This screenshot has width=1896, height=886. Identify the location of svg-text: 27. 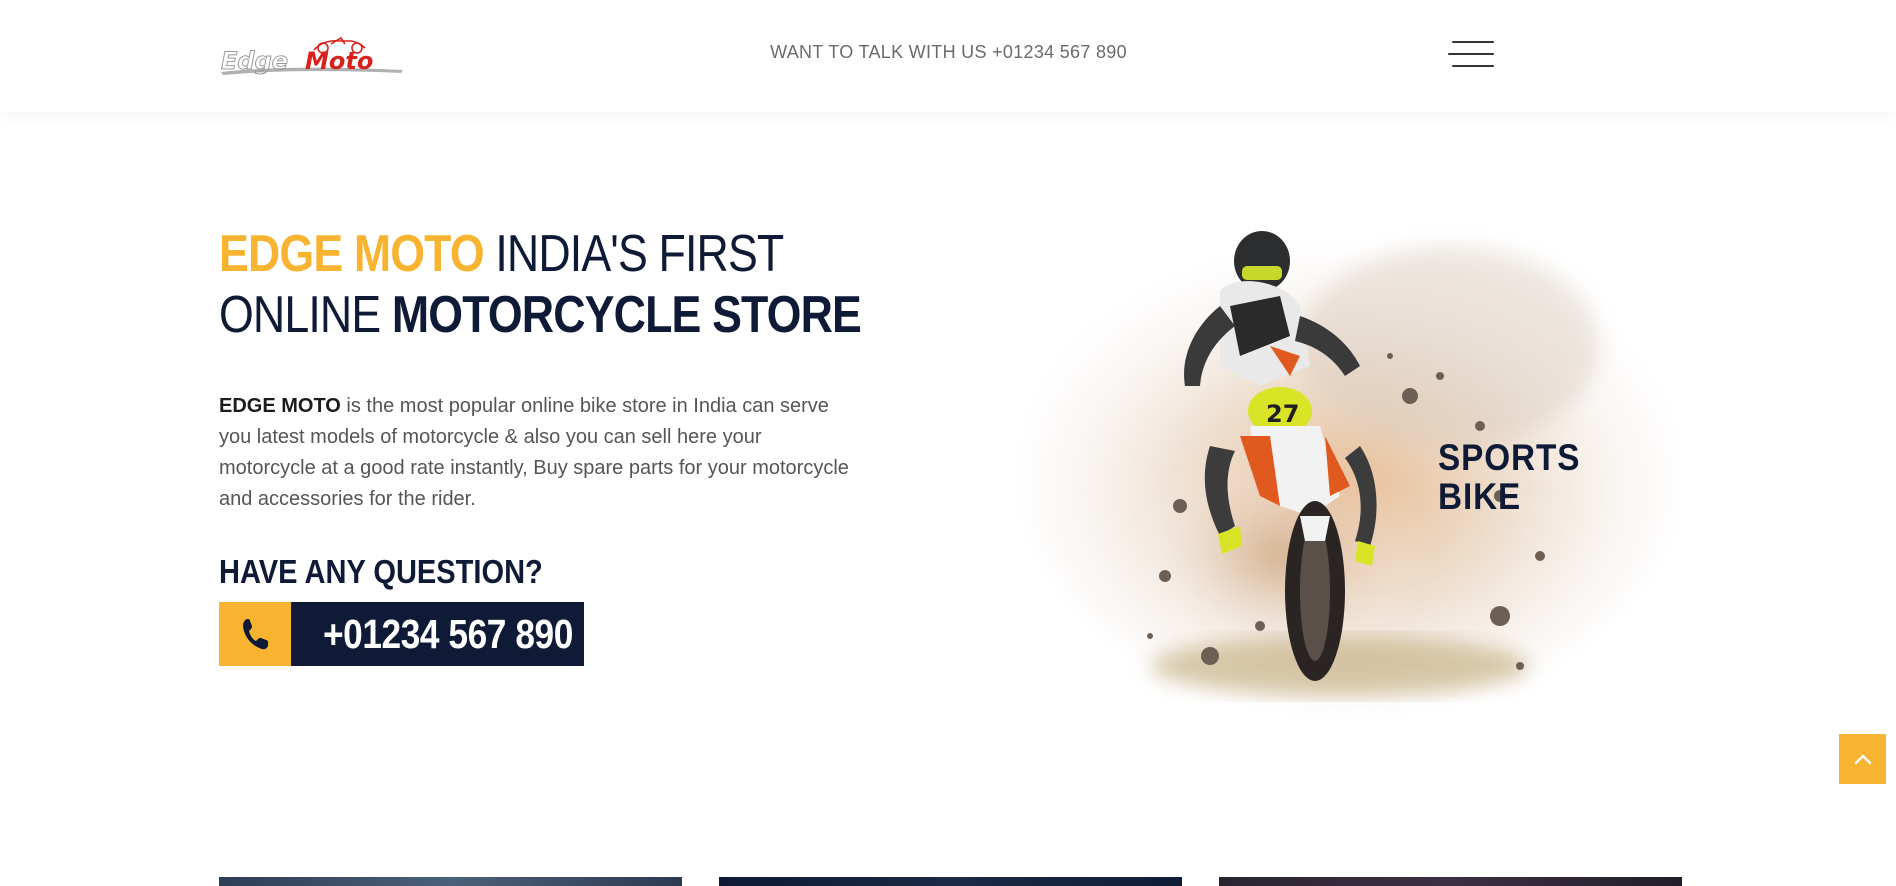
(1282, 414).